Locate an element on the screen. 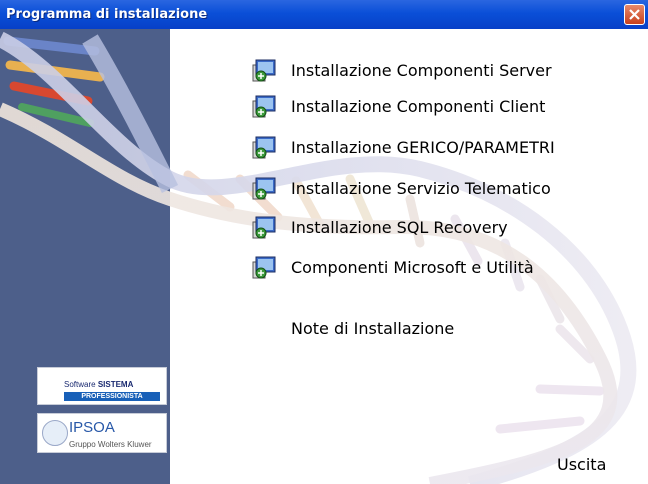 The height and width of the screenshot is (484, 648). exit-button: Uscita is located at coordinates (581, 464).